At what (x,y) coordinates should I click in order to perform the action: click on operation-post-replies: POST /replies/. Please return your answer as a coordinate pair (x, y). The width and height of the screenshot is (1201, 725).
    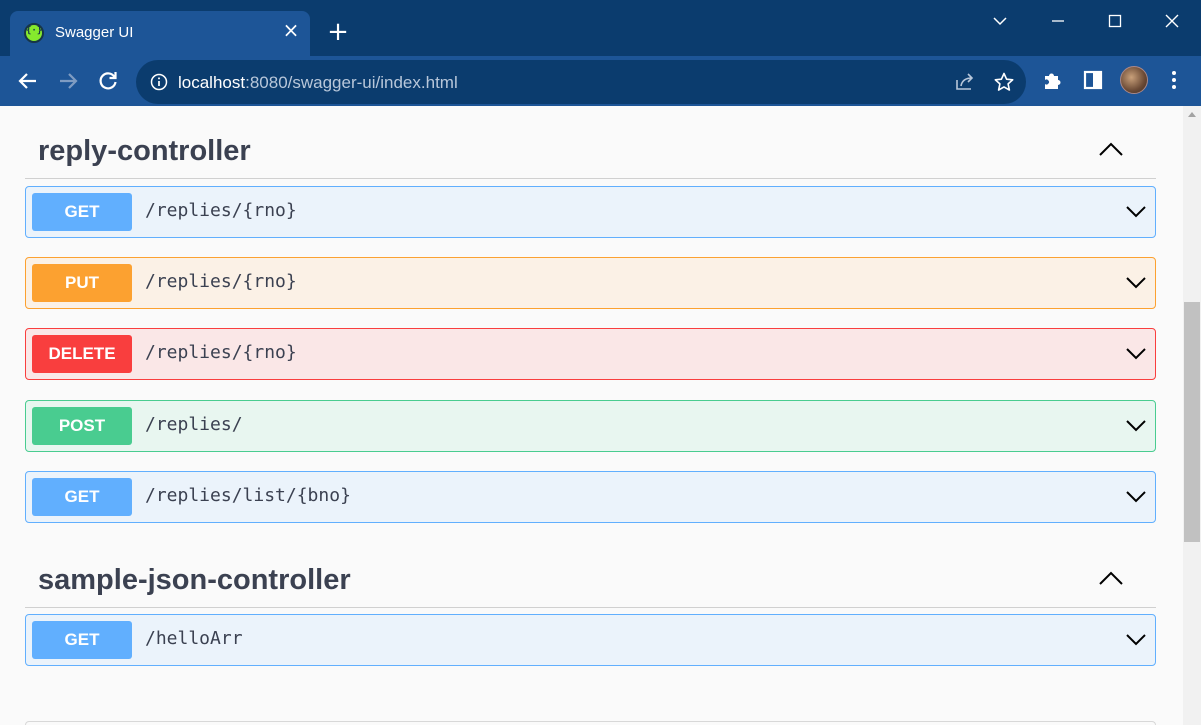
    Looking at the image, I should click on (590, 426).